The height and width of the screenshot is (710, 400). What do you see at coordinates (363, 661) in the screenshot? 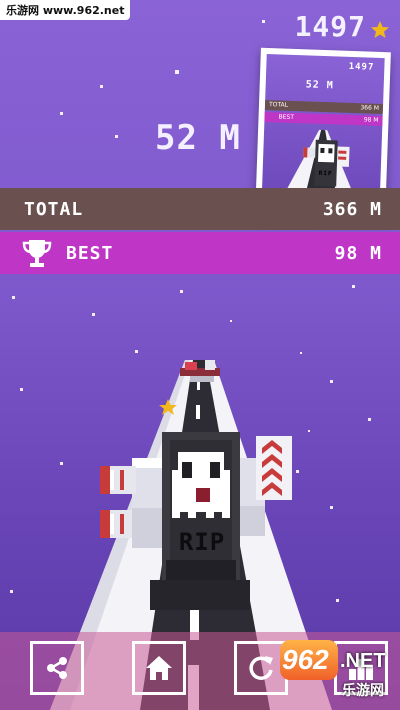
I see `watermark-suffix: .NET` at bounding box center [363, 661].